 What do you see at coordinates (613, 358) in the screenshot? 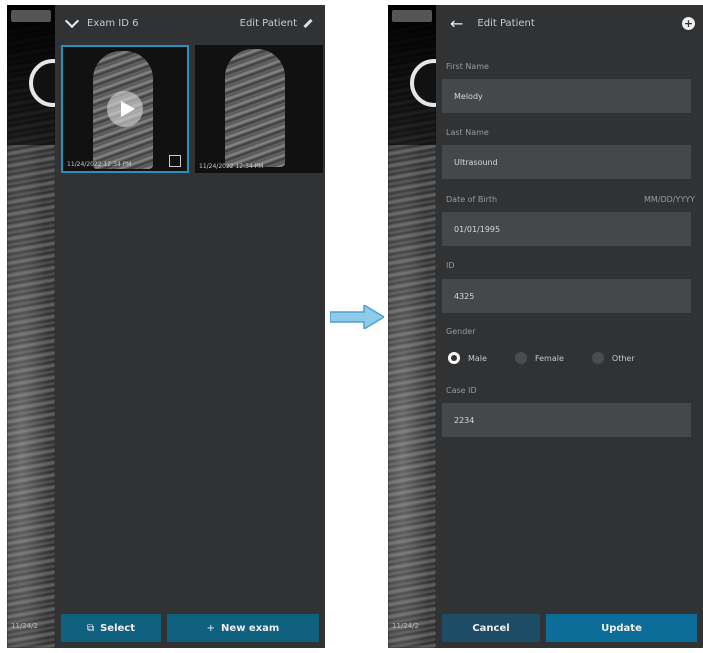
I see `gender-option-other: Other` at bounding box center [613, 358].